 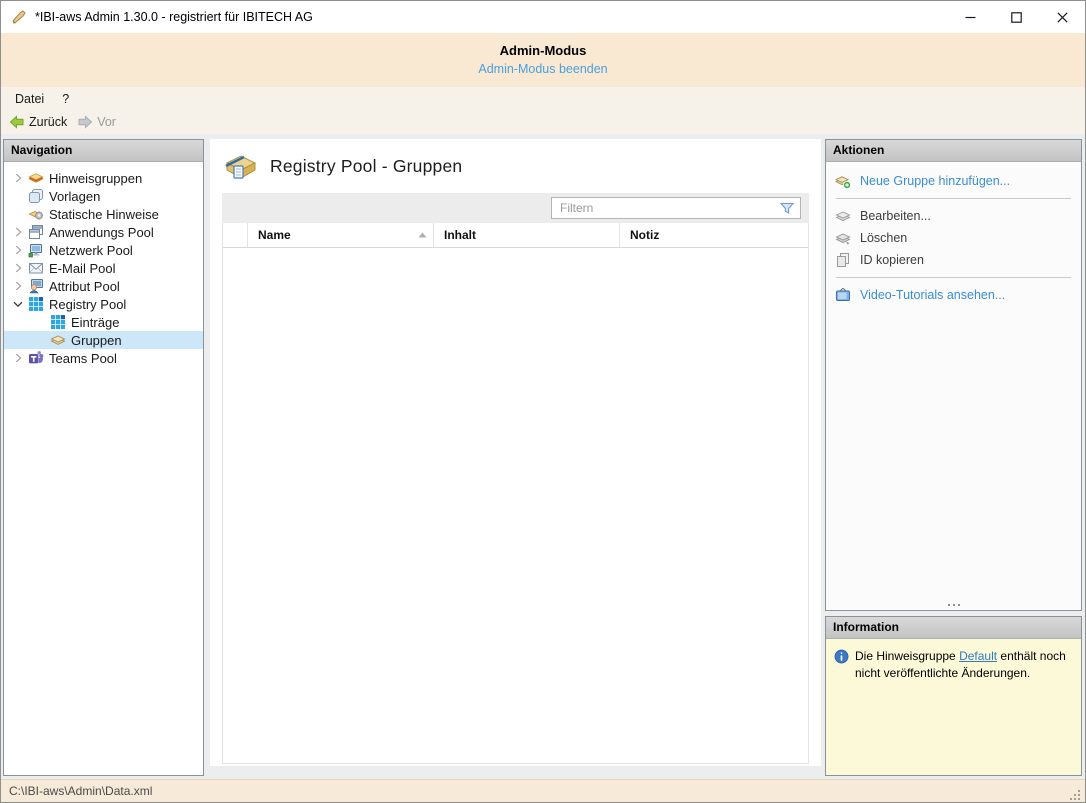 I want to click on table-header-row: Name Inhalt Notiz, so click(x=515, y=235).